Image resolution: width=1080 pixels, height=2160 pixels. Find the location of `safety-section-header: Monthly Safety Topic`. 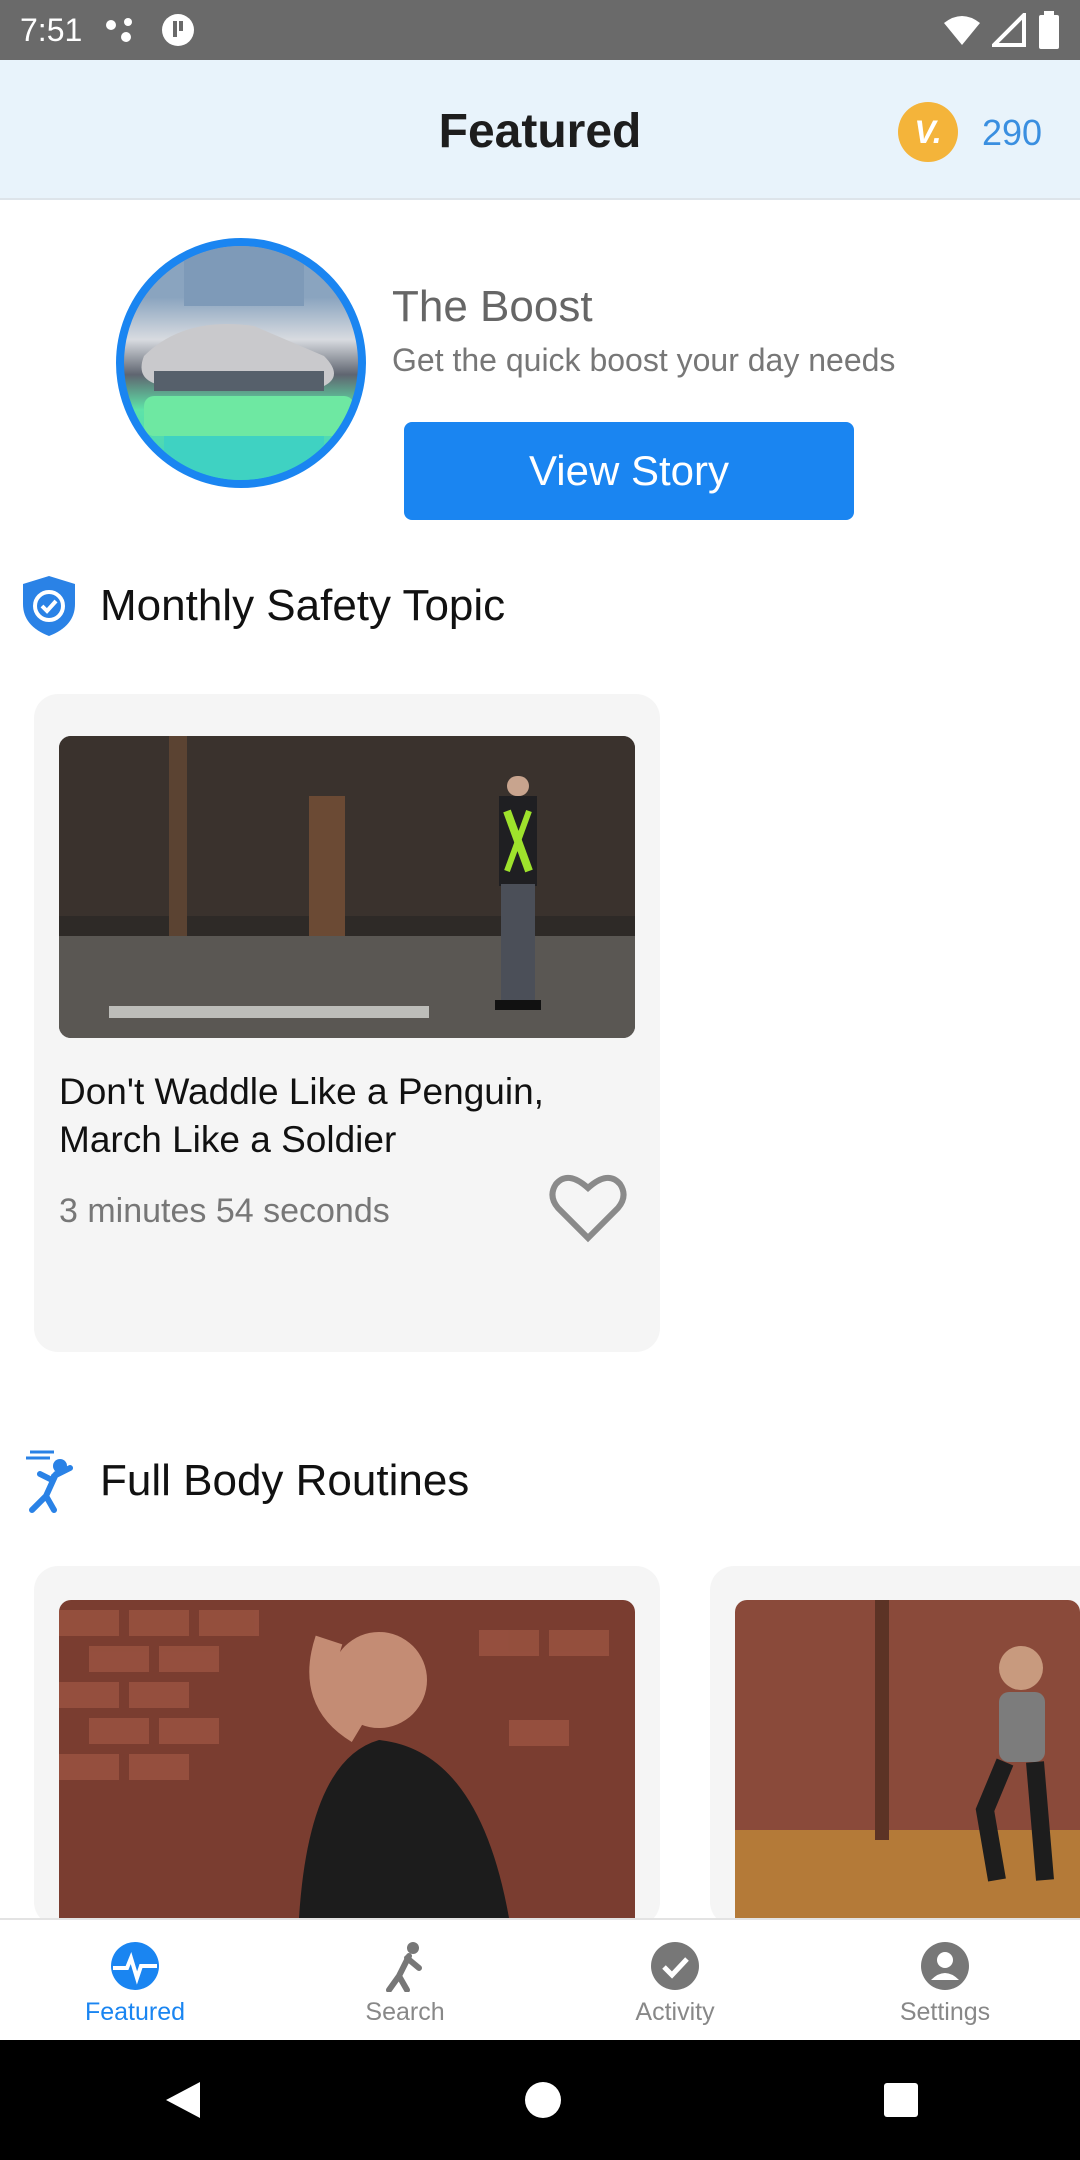

safety-section-header: Monthly Safety Topic is located at coordinates (262, 606).